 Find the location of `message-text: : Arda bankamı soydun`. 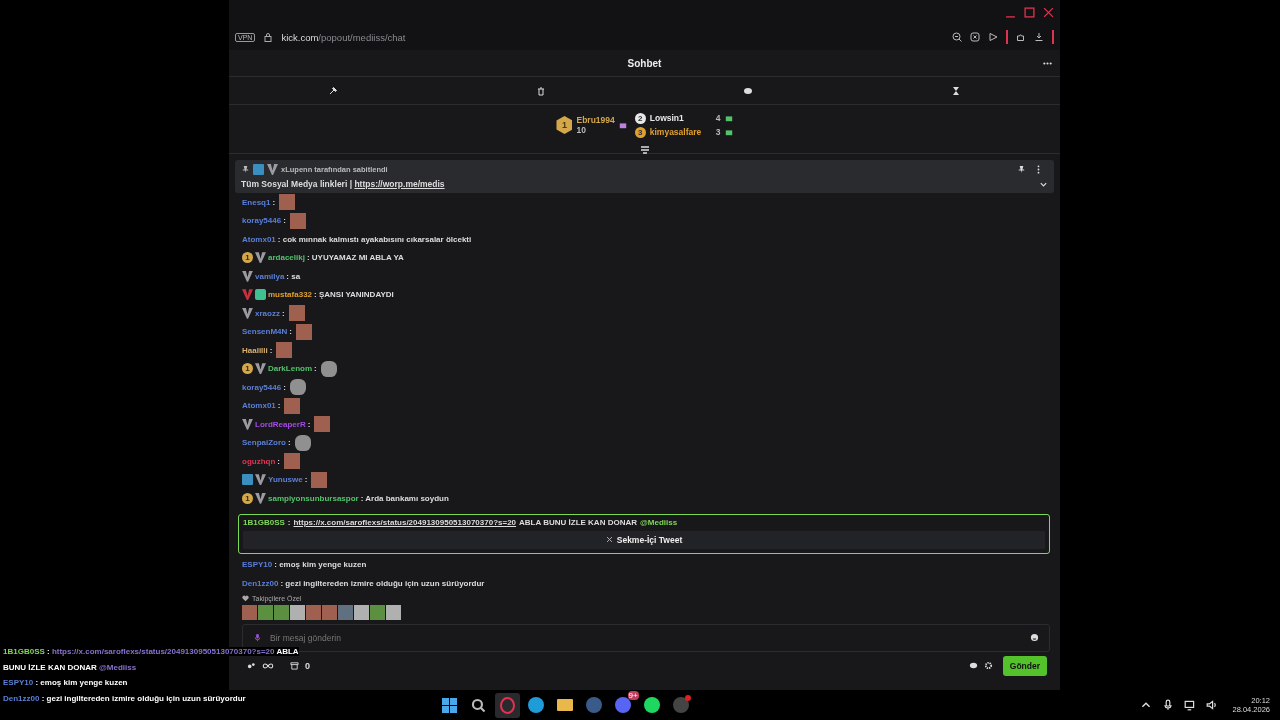

message-text: : Arda bankamı soydun is located at coordinates (404, 498).